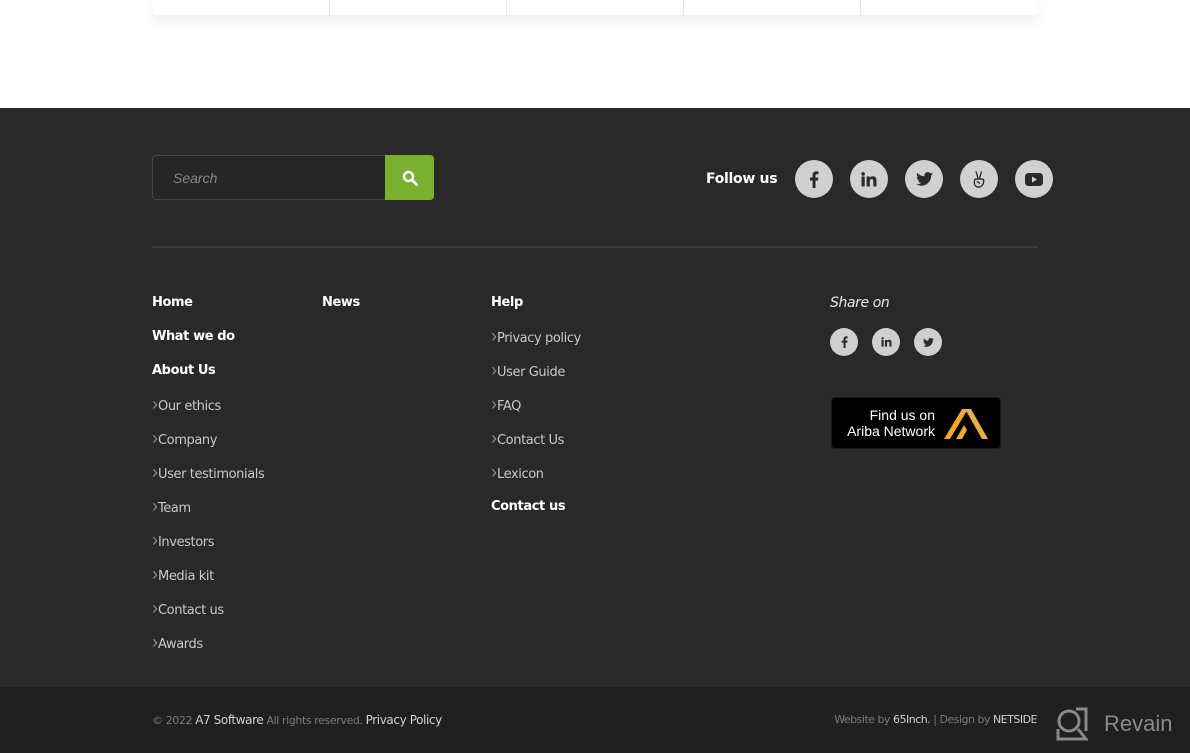 This screenshot has width=1190, height=753. I want to click on footer-sublink-media-kit: ›Media kit, so click(208, 582).